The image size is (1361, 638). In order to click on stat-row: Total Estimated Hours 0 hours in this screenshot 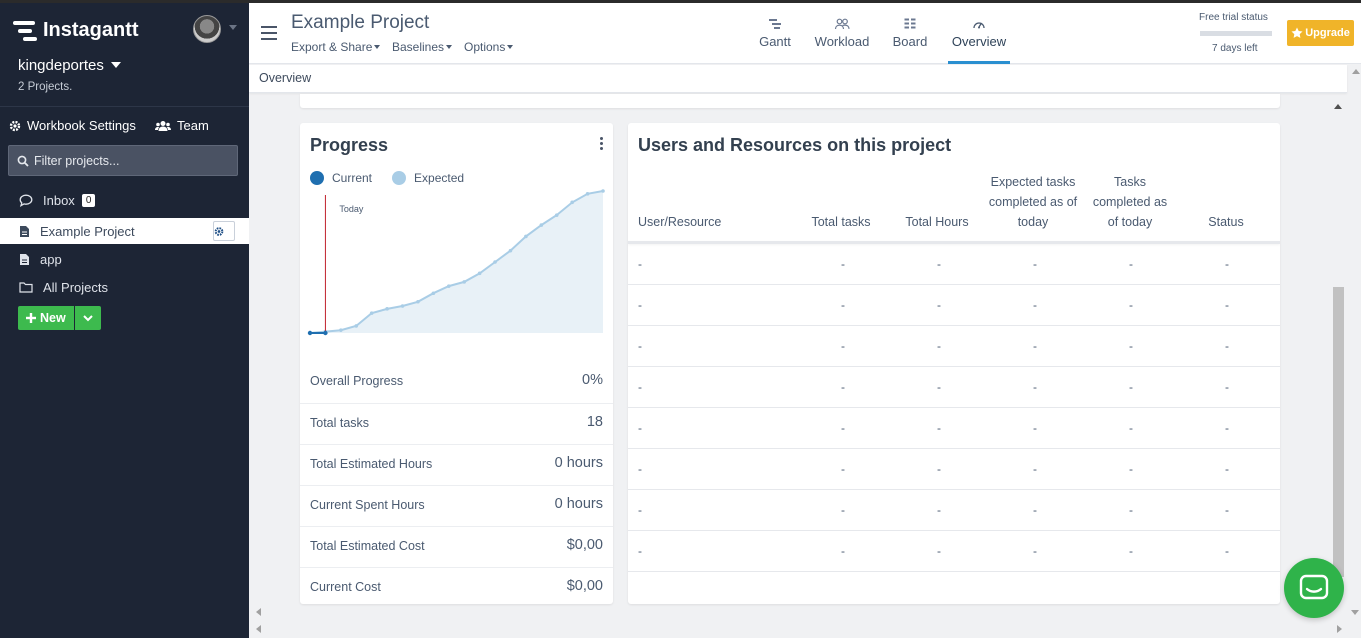, I will do `click(456, 464)`.